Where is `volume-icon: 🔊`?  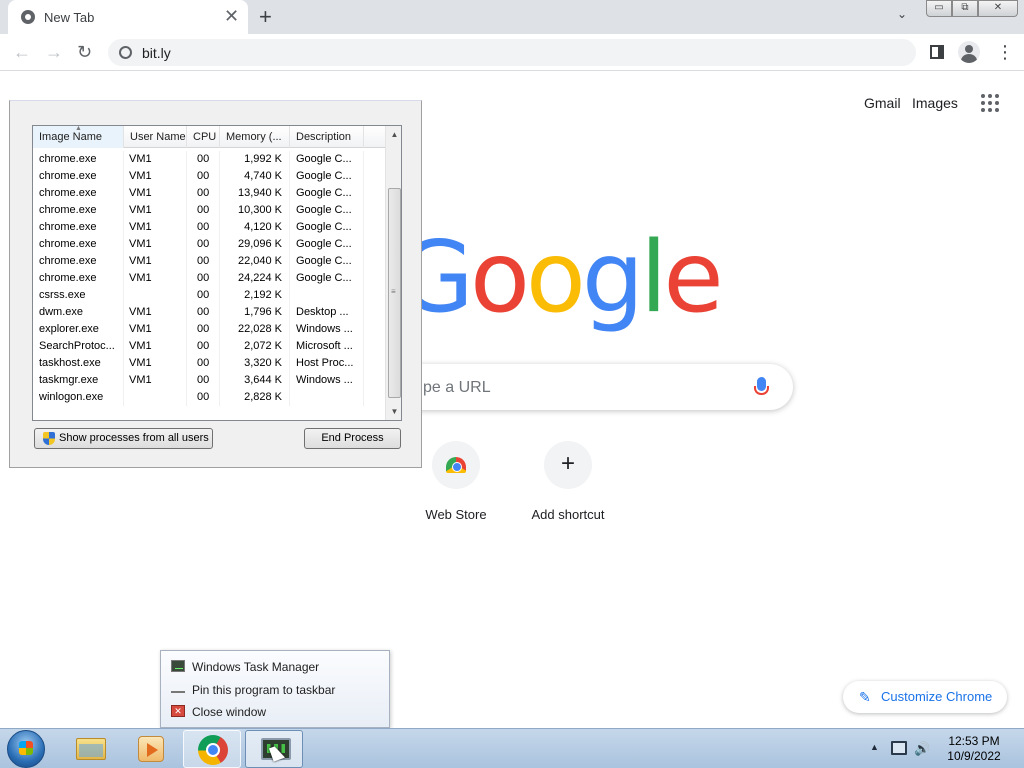
volume-icon: 🔊 is located at coordinates (922, 749).